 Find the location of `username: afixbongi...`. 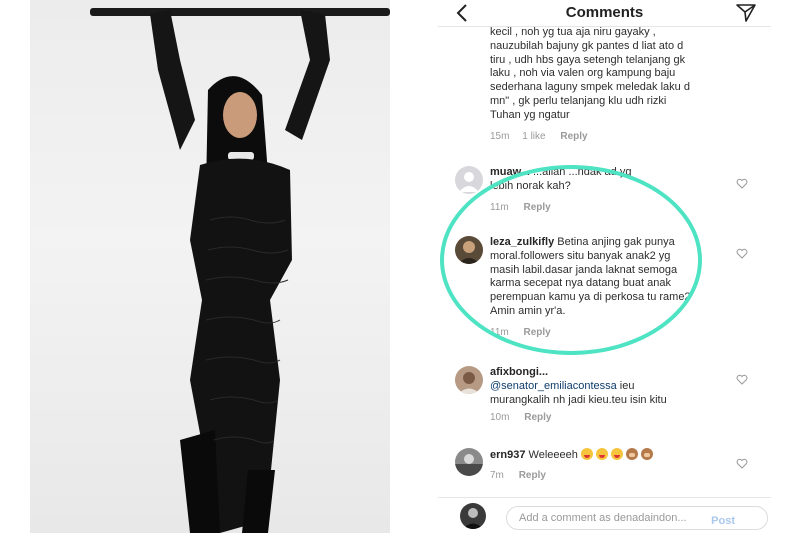

username: afixbongi... is located at coordinates (620, 373).